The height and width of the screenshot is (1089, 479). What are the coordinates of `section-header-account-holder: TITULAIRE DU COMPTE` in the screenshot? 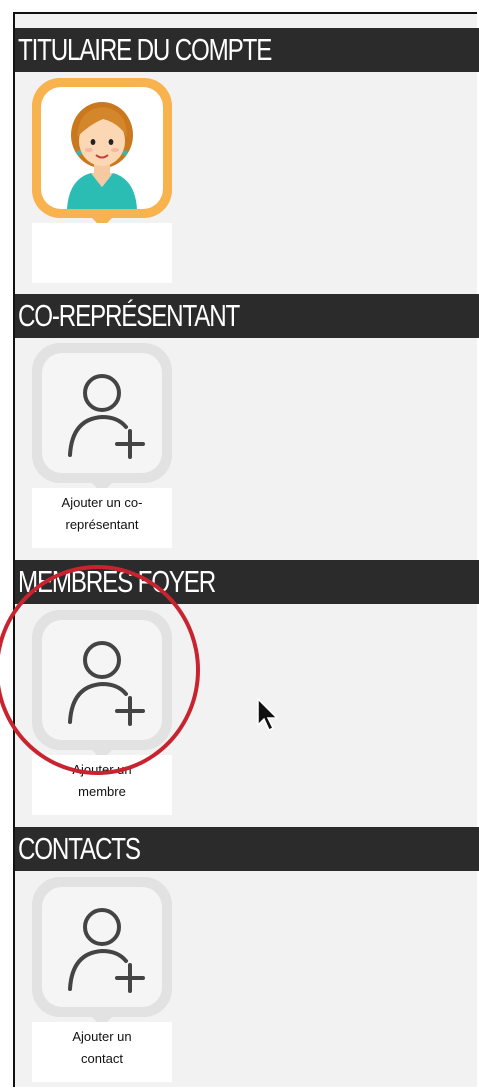 It's located at (247, 50).